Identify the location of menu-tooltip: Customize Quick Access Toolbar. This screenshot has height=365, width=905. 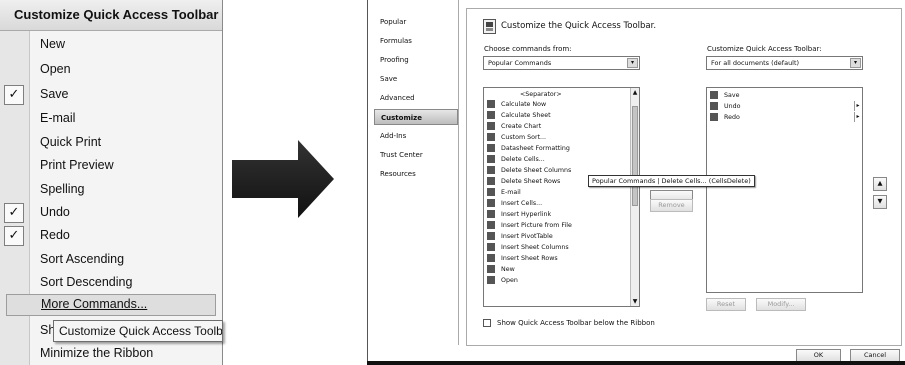
(138, 331).